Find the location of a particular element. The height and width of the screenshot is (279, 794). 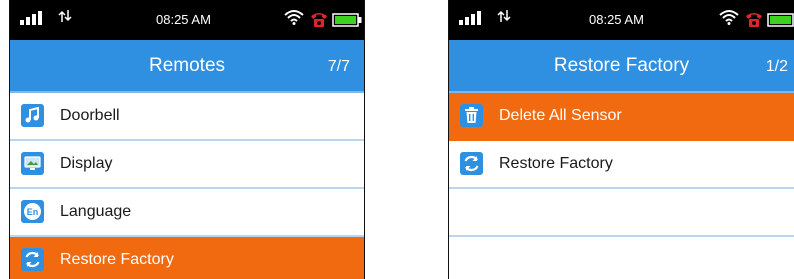

menu-item-display: Display is located at coordinates (187, 165).